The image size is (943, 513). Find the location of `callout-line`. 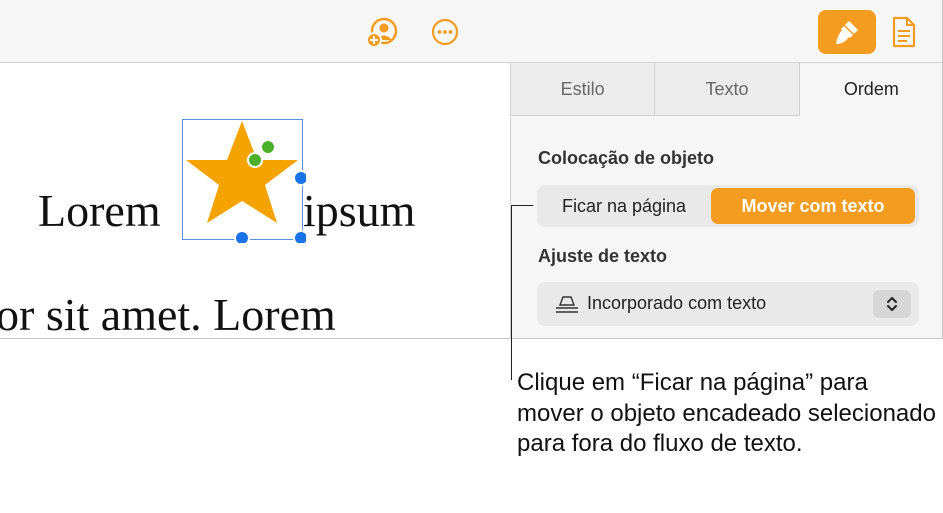

callout-line is located at coordinates (511, 292).